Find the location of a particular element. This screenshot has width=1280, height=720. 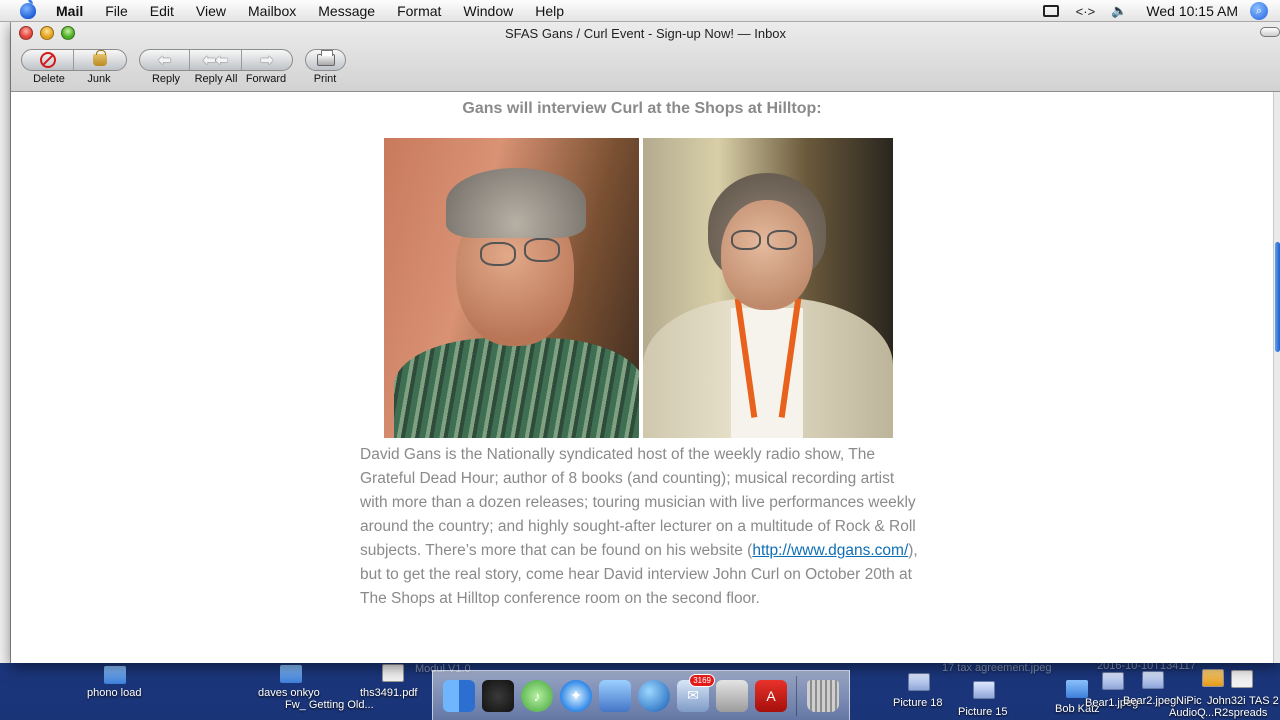

desktop-item-ths3491: ths3491.pdf is located at coordinates (389, 693).